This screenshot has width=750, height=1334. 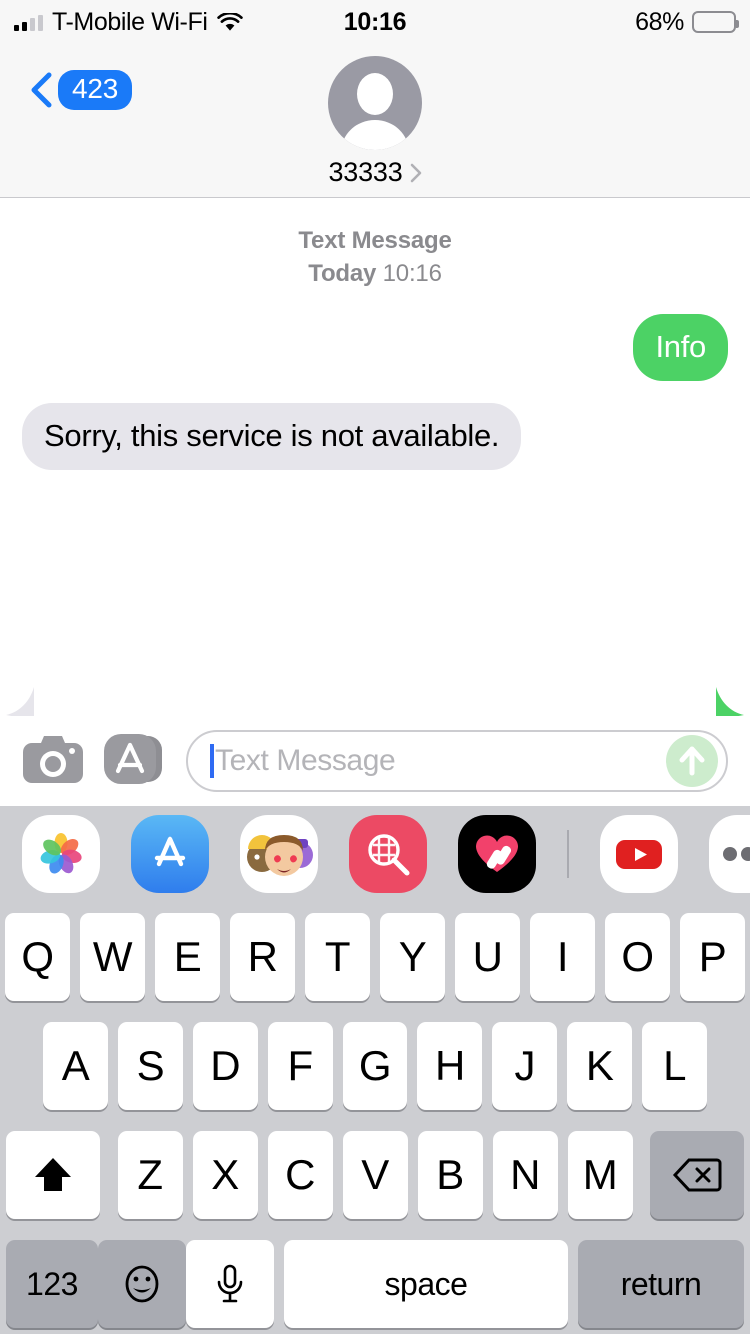 I want to click on chevron-right-icon, so click(x=416, y=173).